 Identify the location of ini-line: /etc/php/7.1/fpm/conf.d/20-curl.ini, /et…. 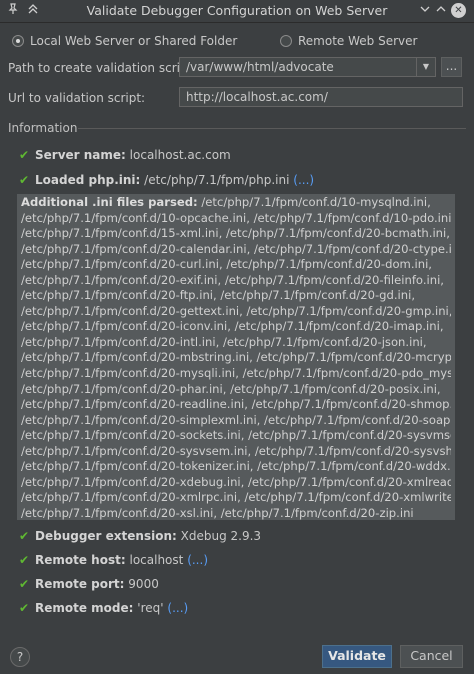
(226, 264).